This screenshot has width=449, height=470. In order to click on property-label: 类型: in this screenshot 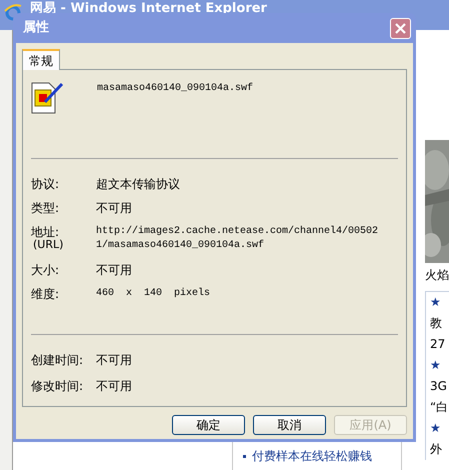, I will do `click(45, 208)`.